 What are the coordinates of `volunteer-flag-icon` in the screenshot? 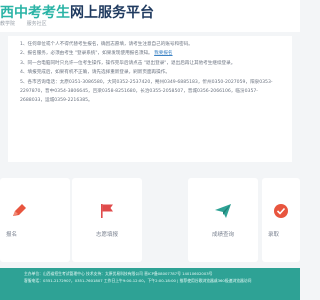 It's located at (107, 211).